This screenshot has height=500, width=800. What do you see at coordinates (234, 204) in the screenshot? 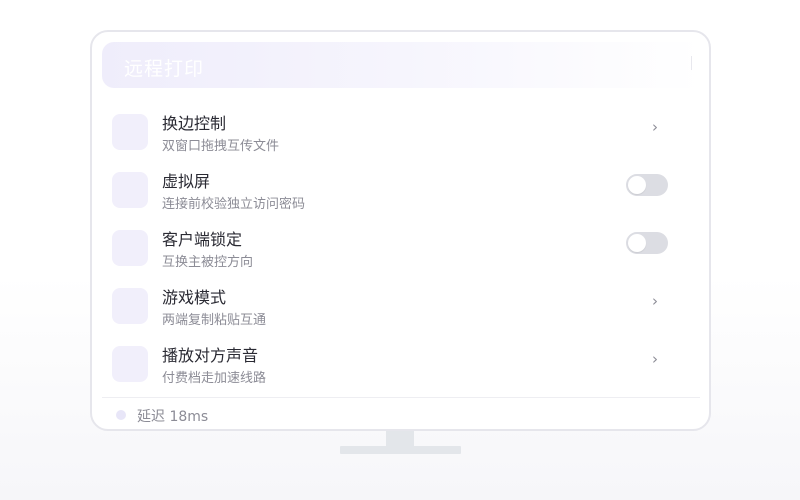
I see `setting-subtitle: 连接前校验独立访问密码` at bounding box center [234, 204].